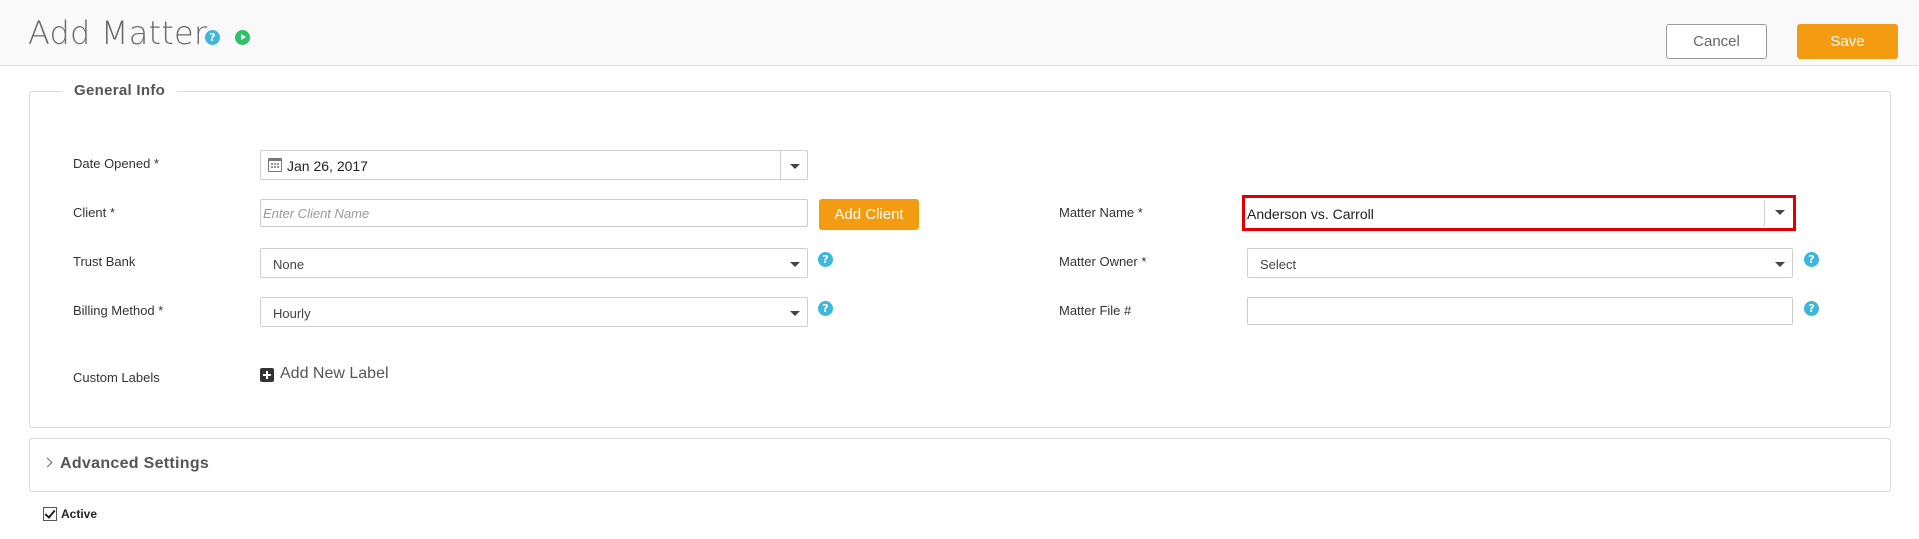 Image resolution: width=1919 pixels, height=539 pixels. I want to click on active-label: Active, so click(79, 514).